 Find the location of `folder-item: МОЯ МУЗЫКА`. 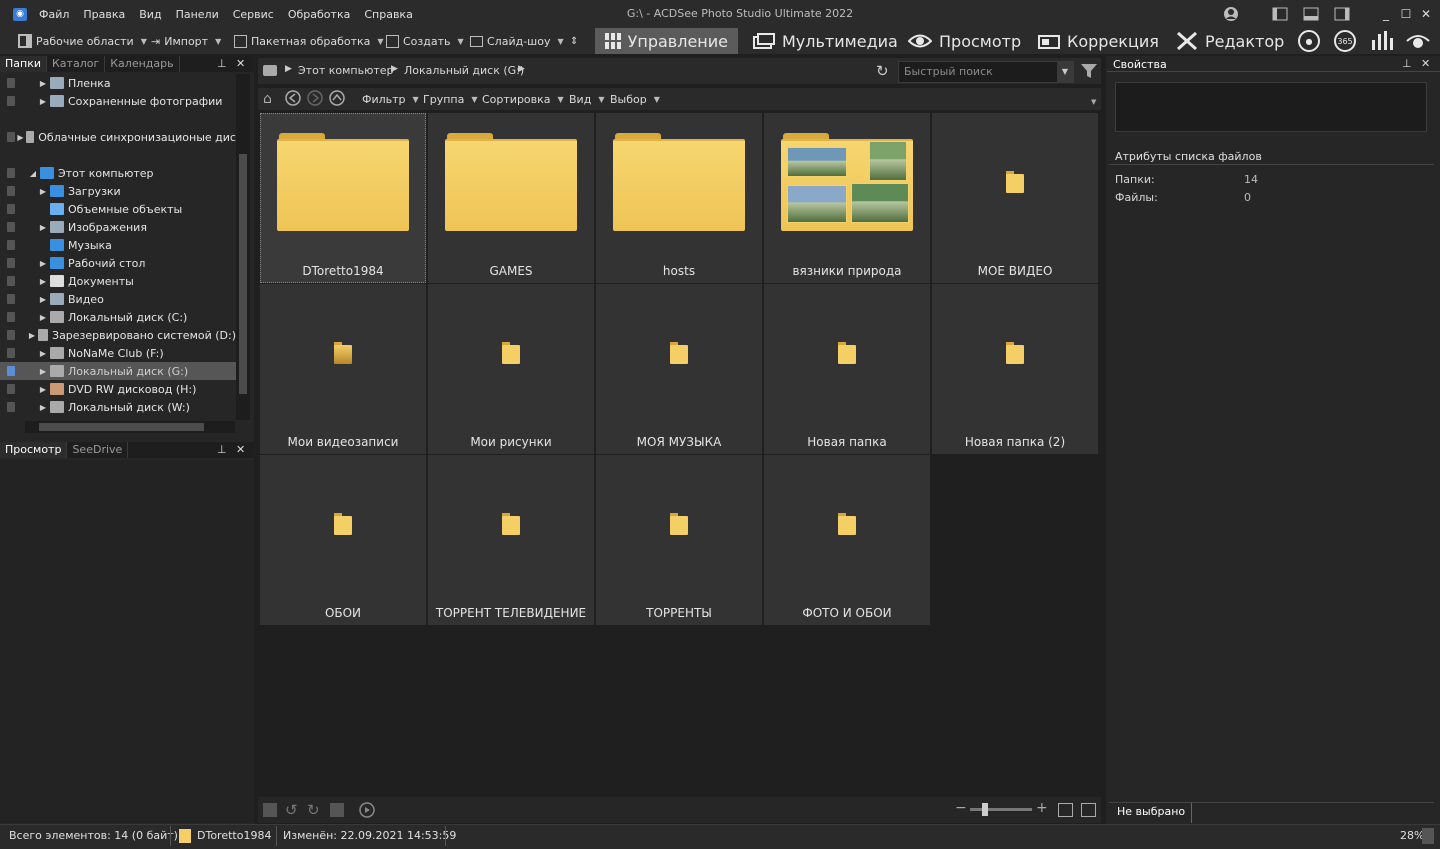

folder-item: МОЯ МУЗЫКА is located at coordinates (679, 369).